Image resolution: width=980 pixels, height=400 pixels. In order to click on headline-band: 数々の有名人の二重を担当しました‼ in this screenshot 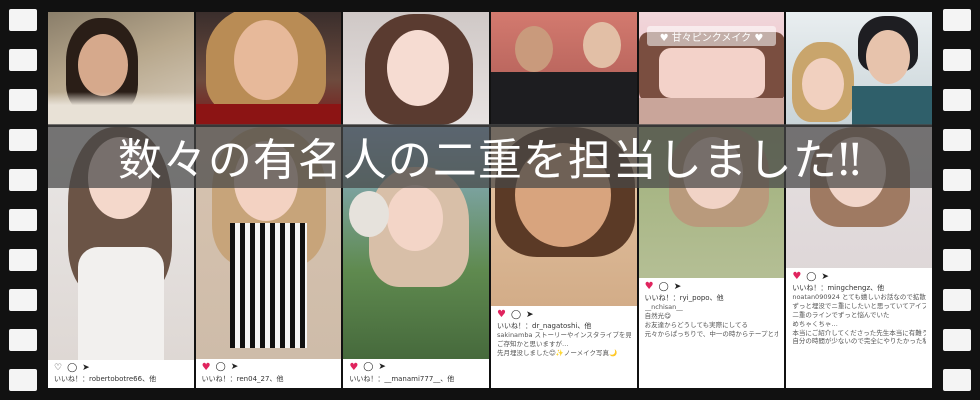, I will do `click(490, 156)`.